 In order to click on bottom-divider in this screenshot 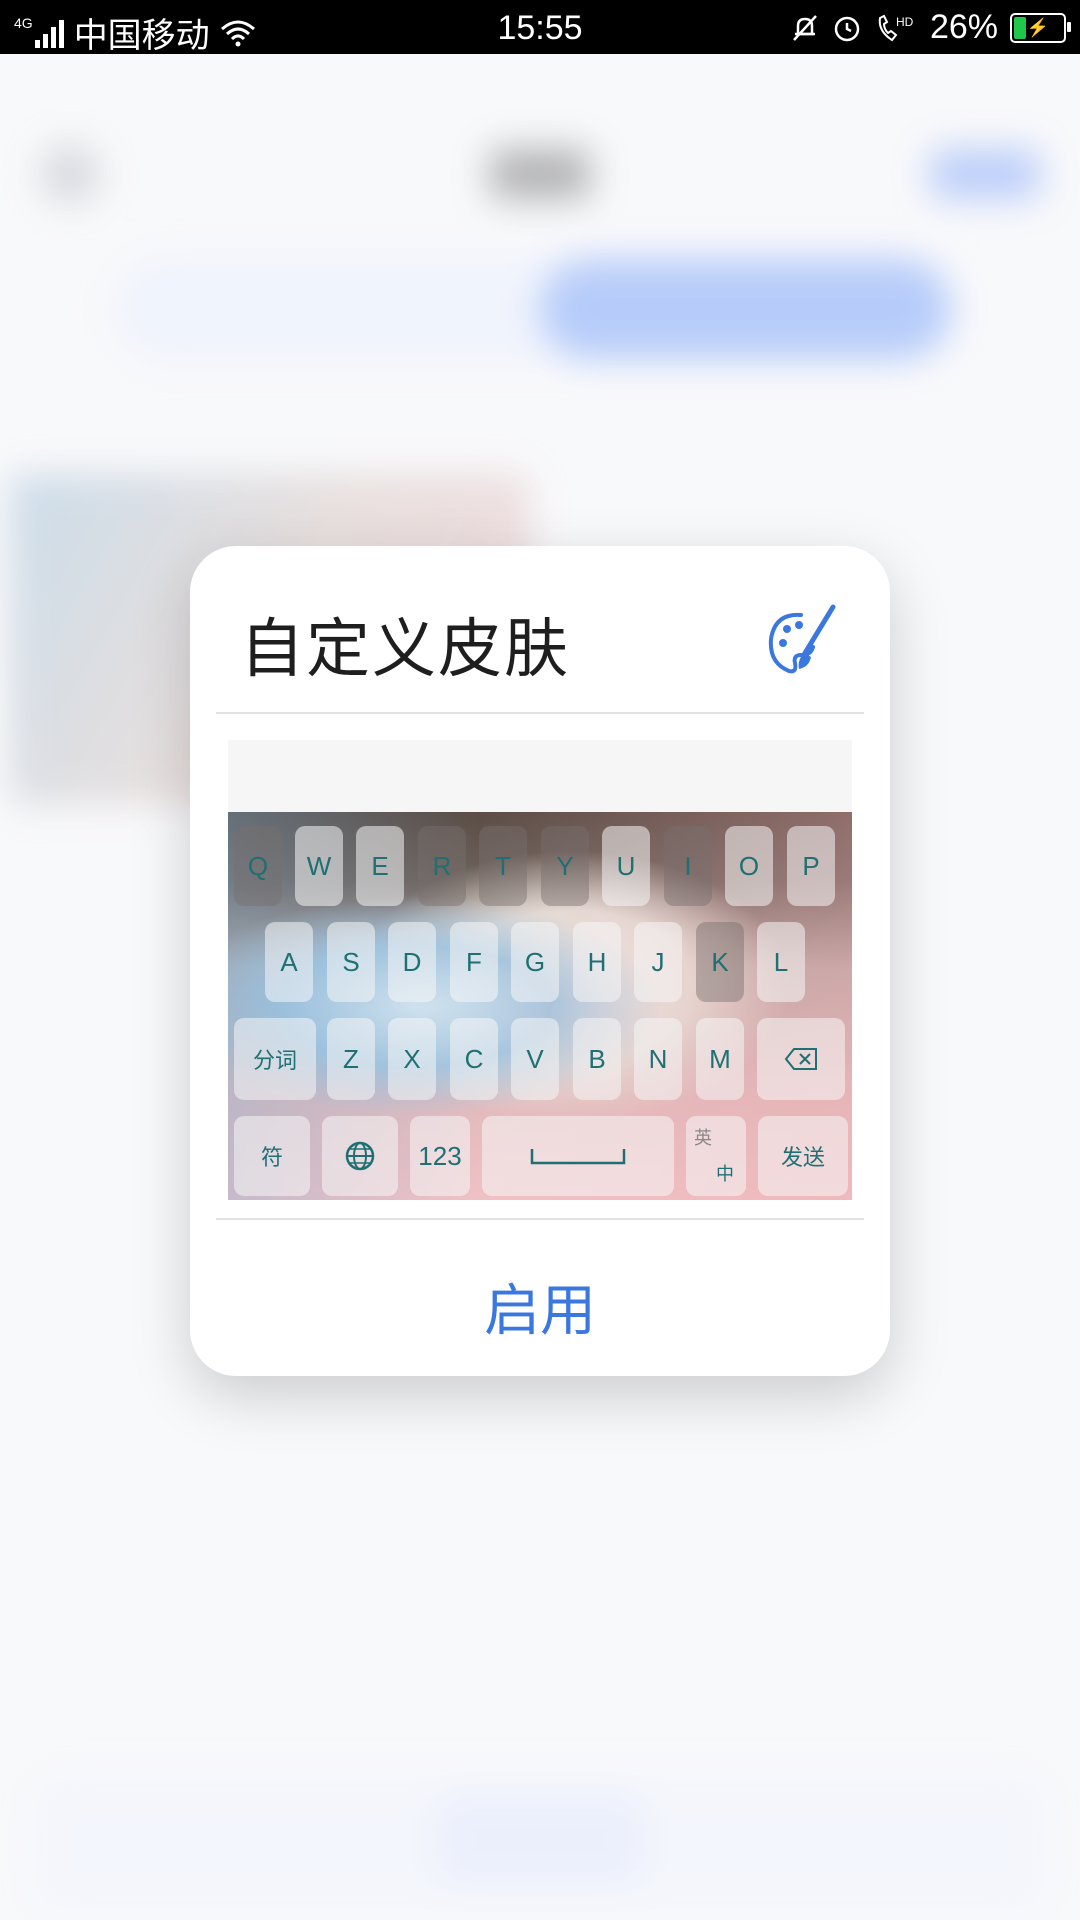, I will do `click(540, 1219)`.